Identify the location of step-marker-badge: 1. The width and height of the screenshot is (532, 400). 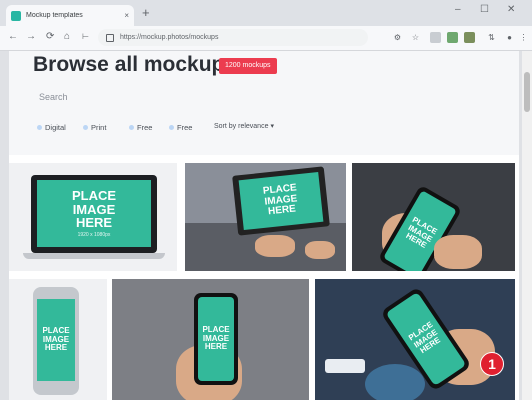
(492, 364).